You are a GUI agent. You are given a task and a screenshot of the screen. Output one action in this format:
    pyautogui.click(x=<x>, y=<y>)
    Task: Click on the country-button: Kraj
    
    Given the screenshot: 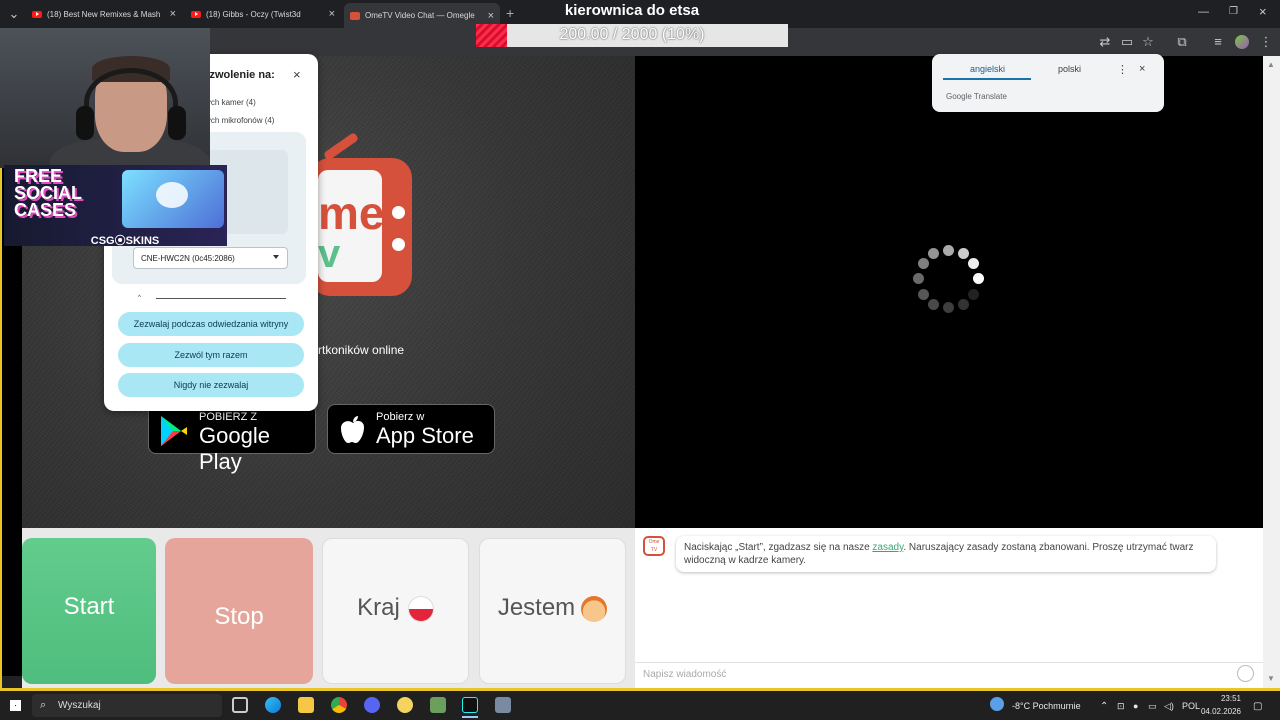 What is the action you would take?
    pyautogui.click(x=395, y=611)
    